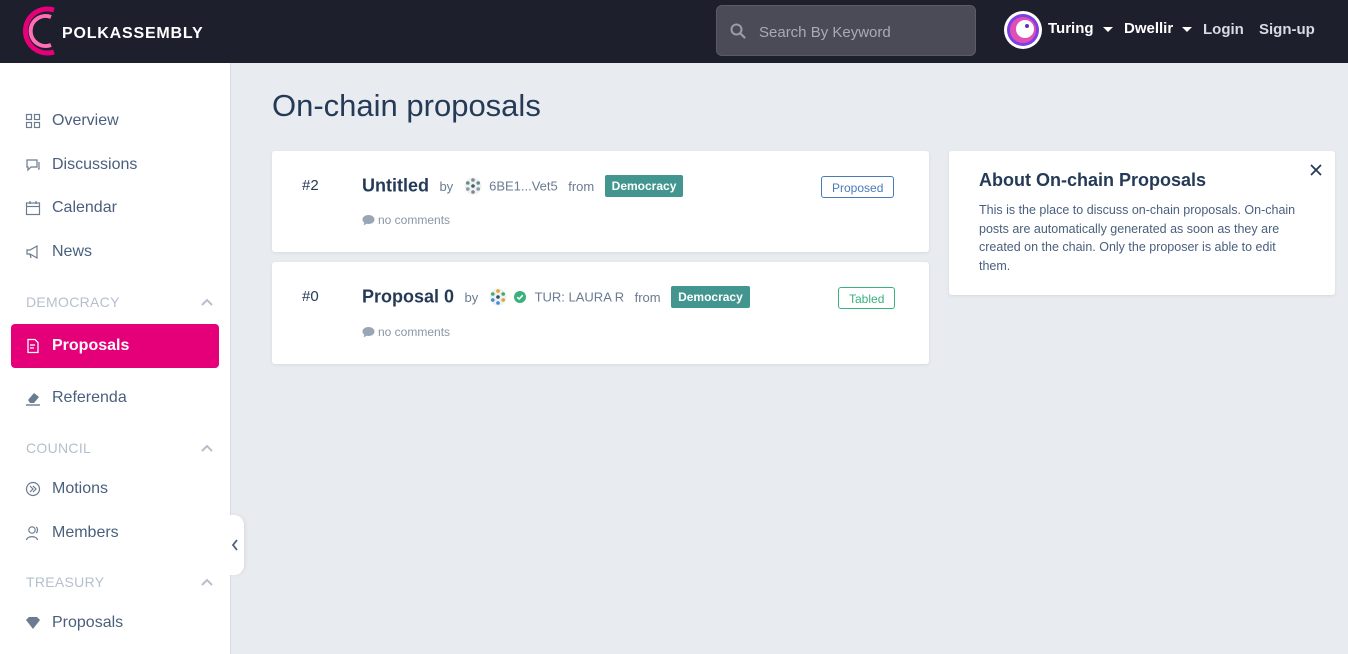 The height and width of the screenshot is (654, 1348). I want to click on close-icon, so click(1316, 170).